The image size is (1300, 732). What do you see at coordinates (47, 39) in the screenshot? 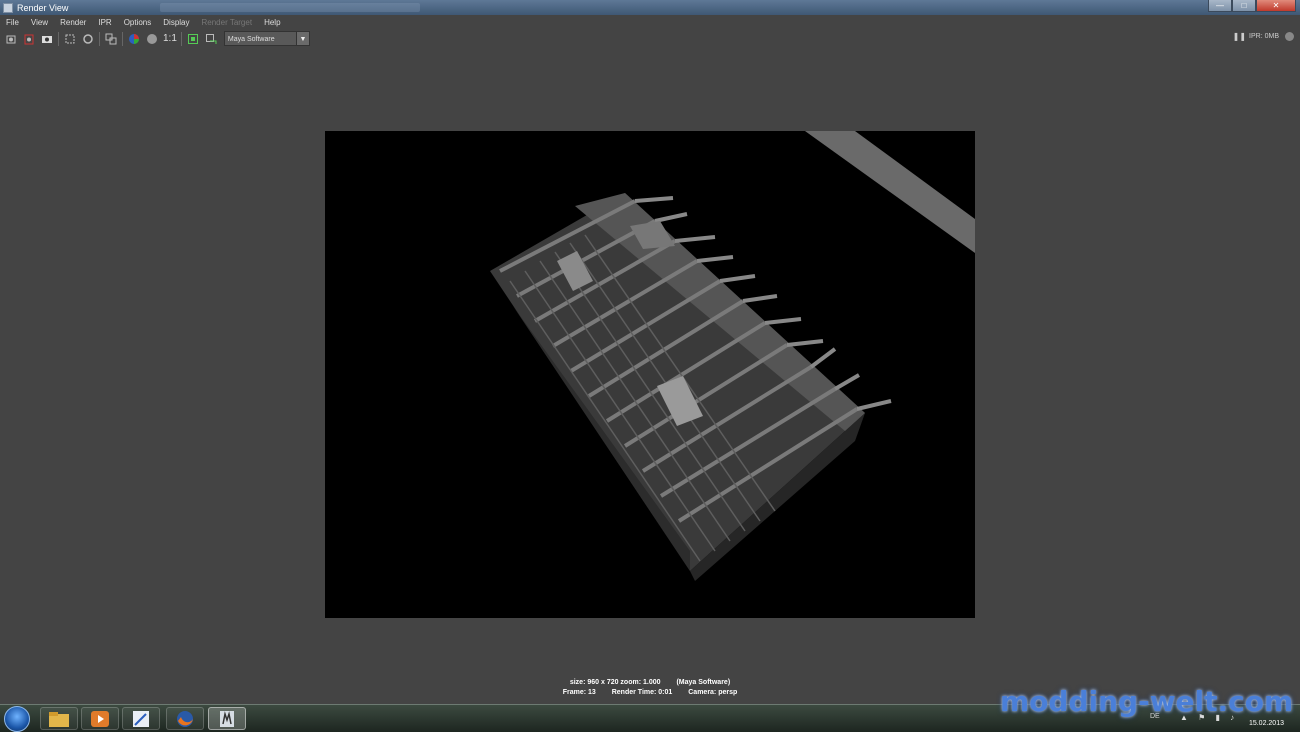
I see `snapshot-icon` at bounding box center [47, 39].